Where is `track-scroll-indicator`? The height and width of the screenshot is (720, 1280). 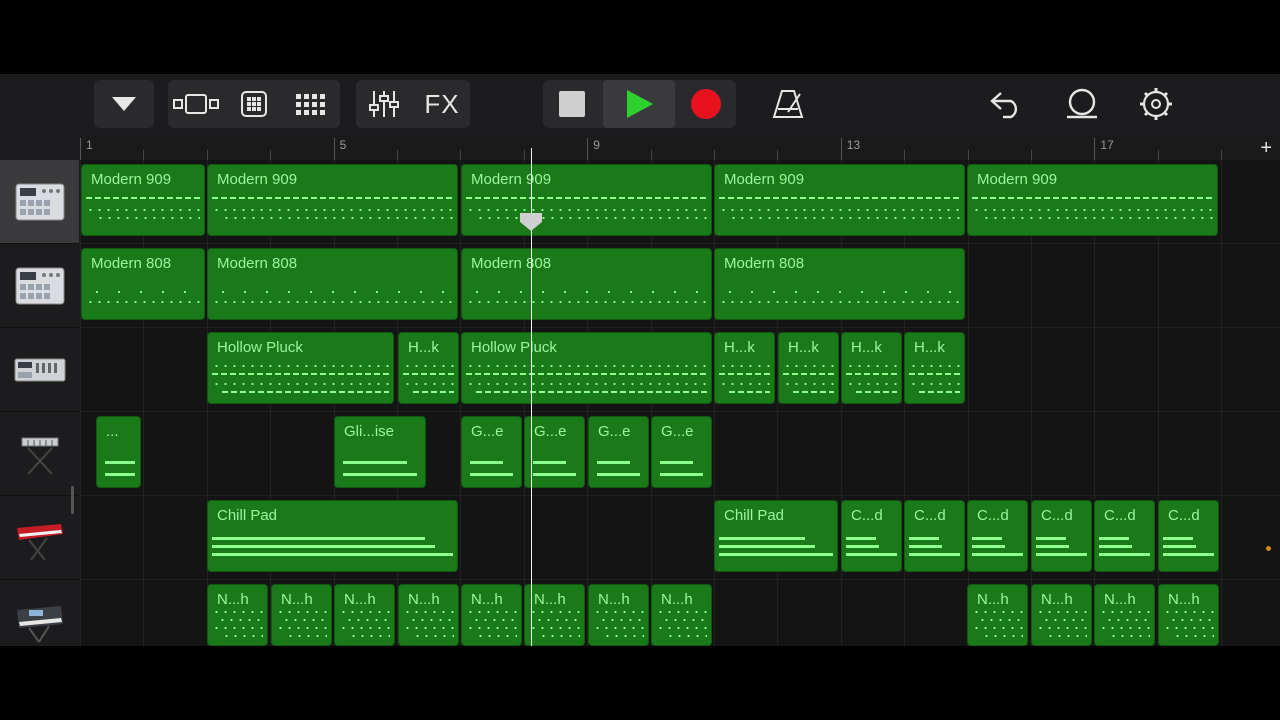 track-scroll-indicator is located at coordinates (72, 500).